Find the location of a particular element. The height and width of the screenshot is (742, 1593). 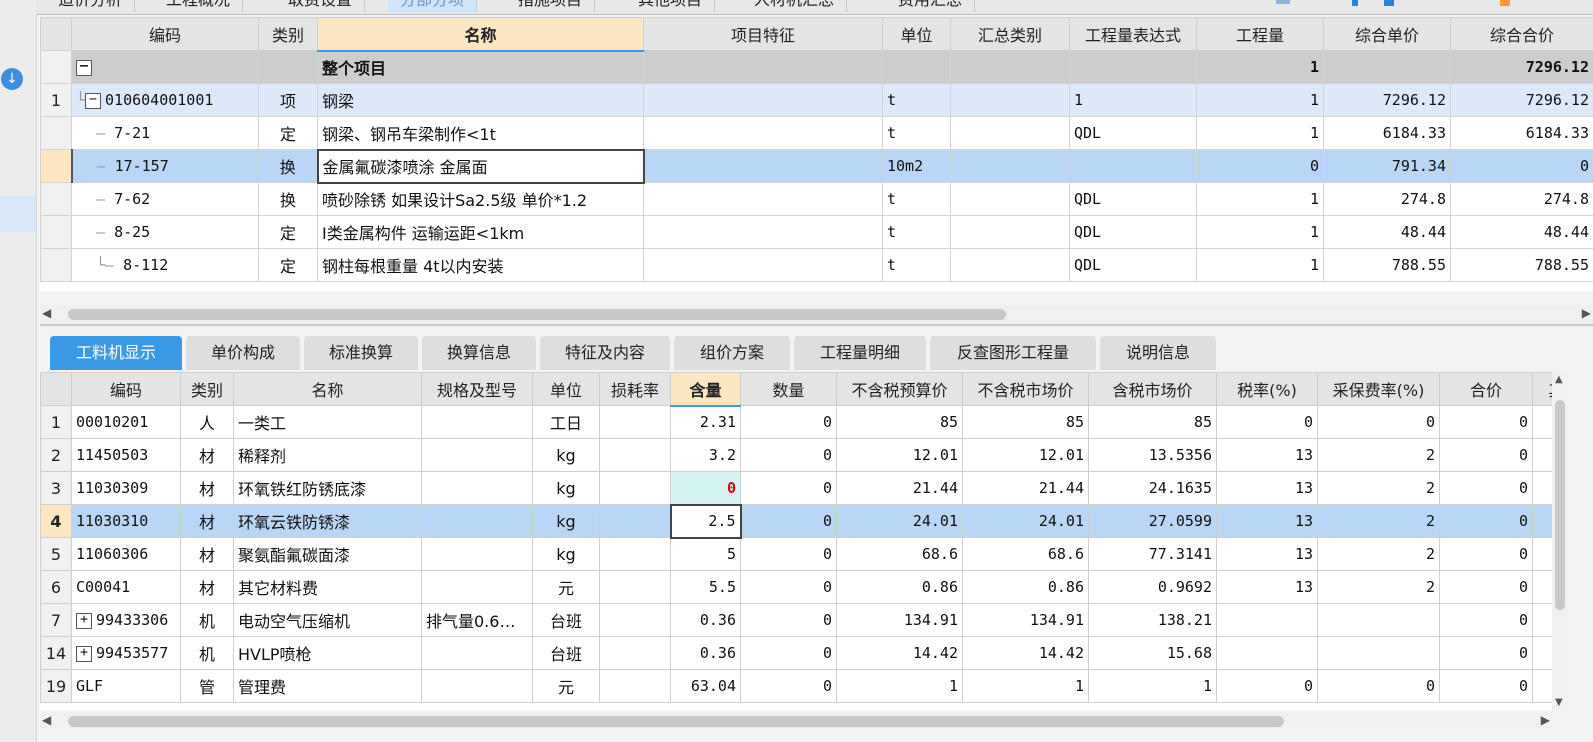

tab-fee-settings: 取费设置 is located at coordinates (321, 6).